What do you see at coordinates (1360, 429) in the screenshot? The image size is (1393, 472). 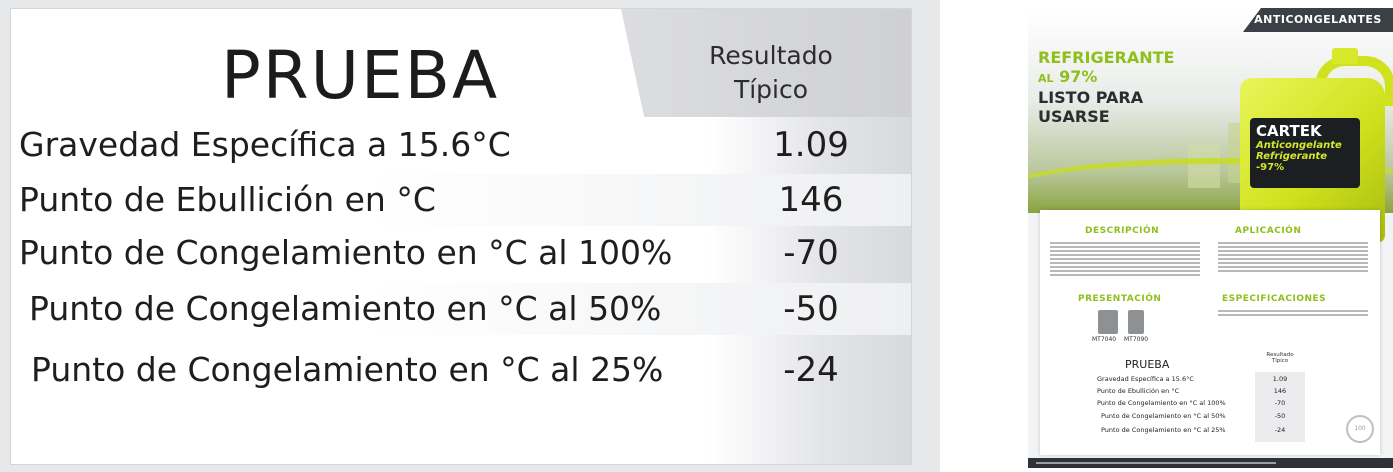 I see `quality-seal-icon: 100` at bounding box center [1360, 429].